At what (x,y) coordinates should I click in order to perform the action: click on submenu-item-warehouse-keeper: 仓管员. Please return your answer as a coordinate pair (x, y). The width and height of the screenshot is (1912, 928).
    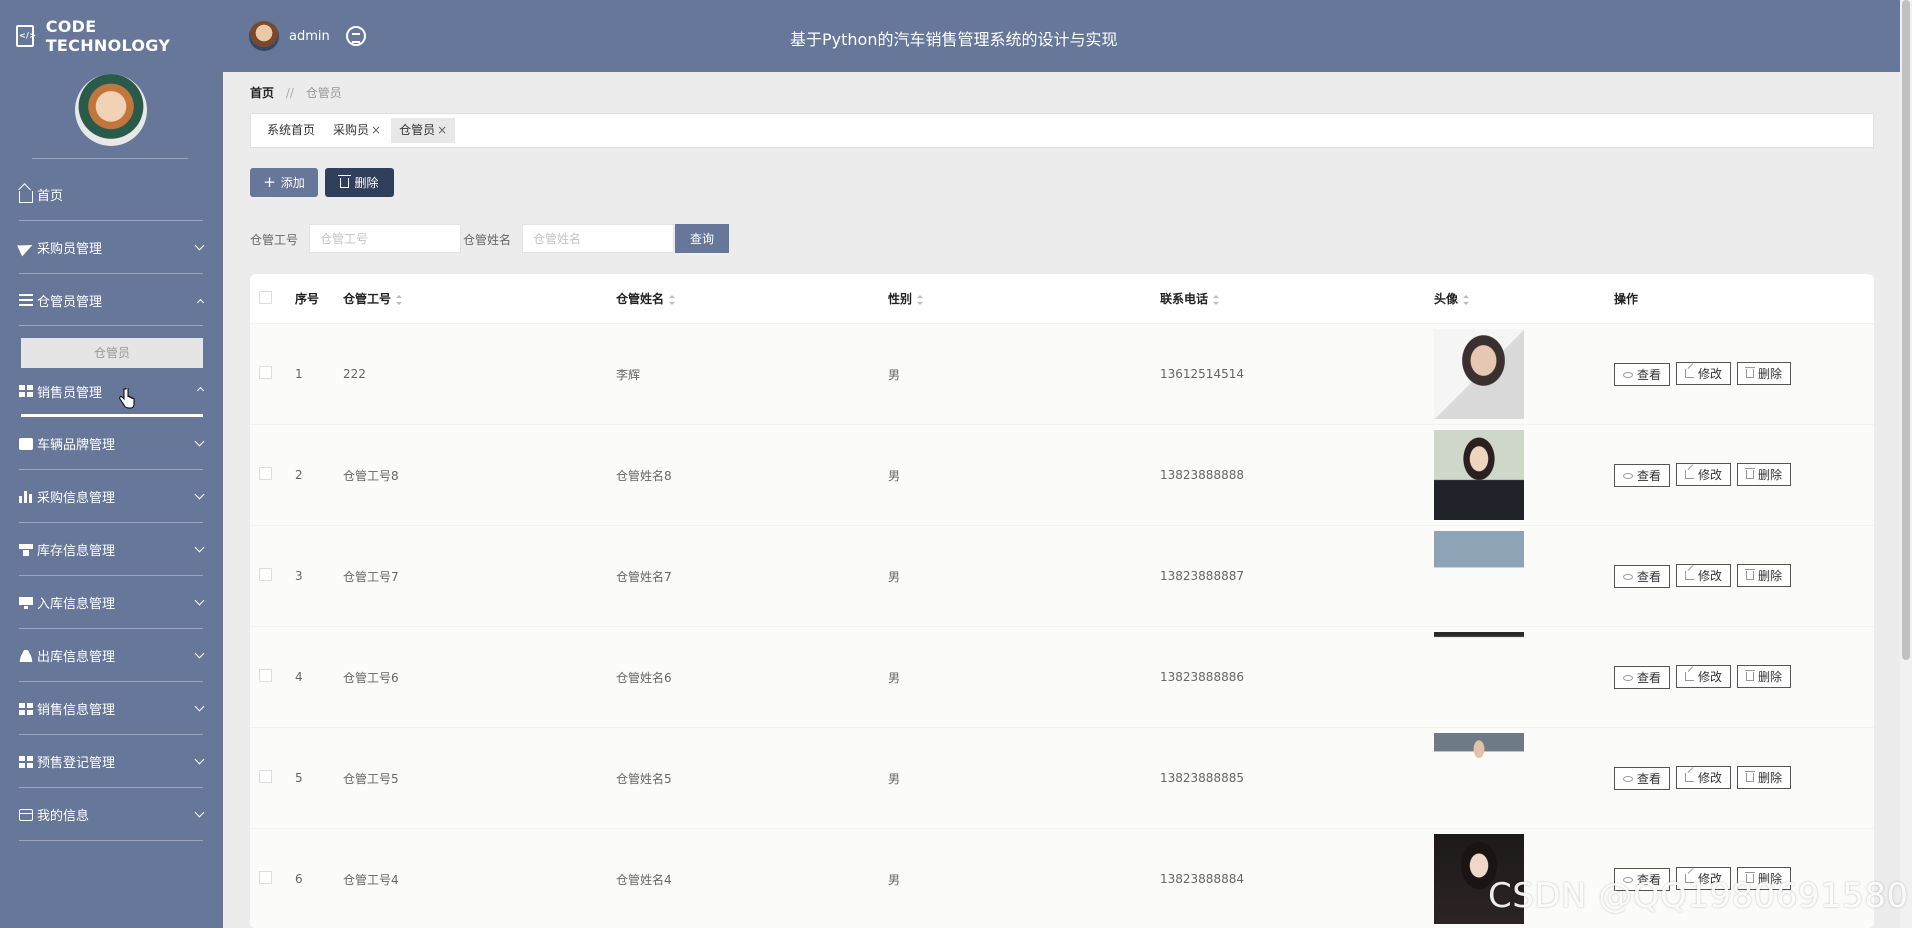
    Looking at the image, I should click on (112, 353).